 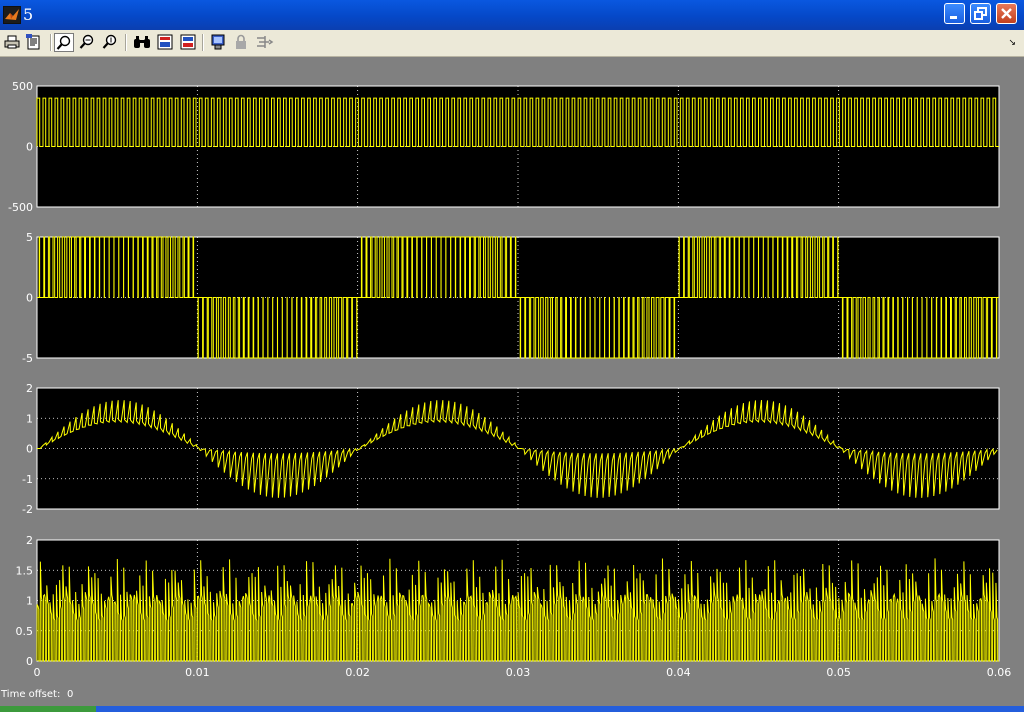 I want to click on x-tick-label: 0.06, so click(x=999, y=672).